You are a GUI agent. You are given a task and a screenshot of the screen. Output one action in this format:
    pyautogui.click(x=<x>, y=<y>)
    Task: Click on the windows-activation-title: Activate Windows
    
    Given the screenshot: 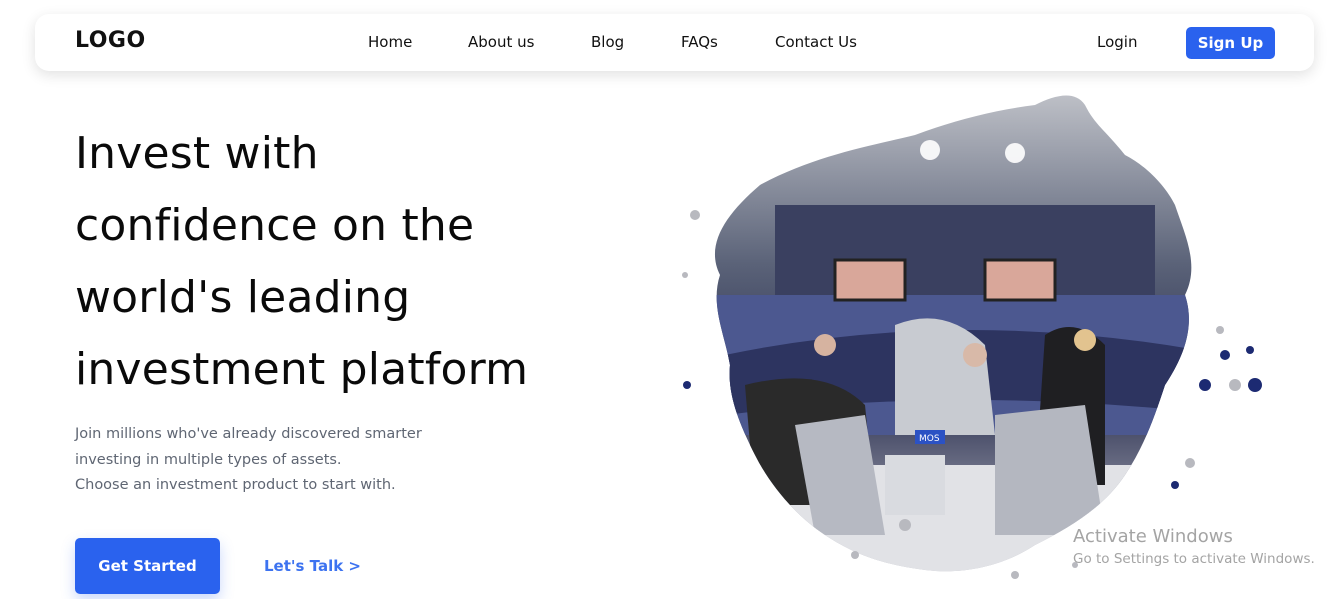 What is the action you would take?
    pyautogui.click(x=1153, y=536)
    